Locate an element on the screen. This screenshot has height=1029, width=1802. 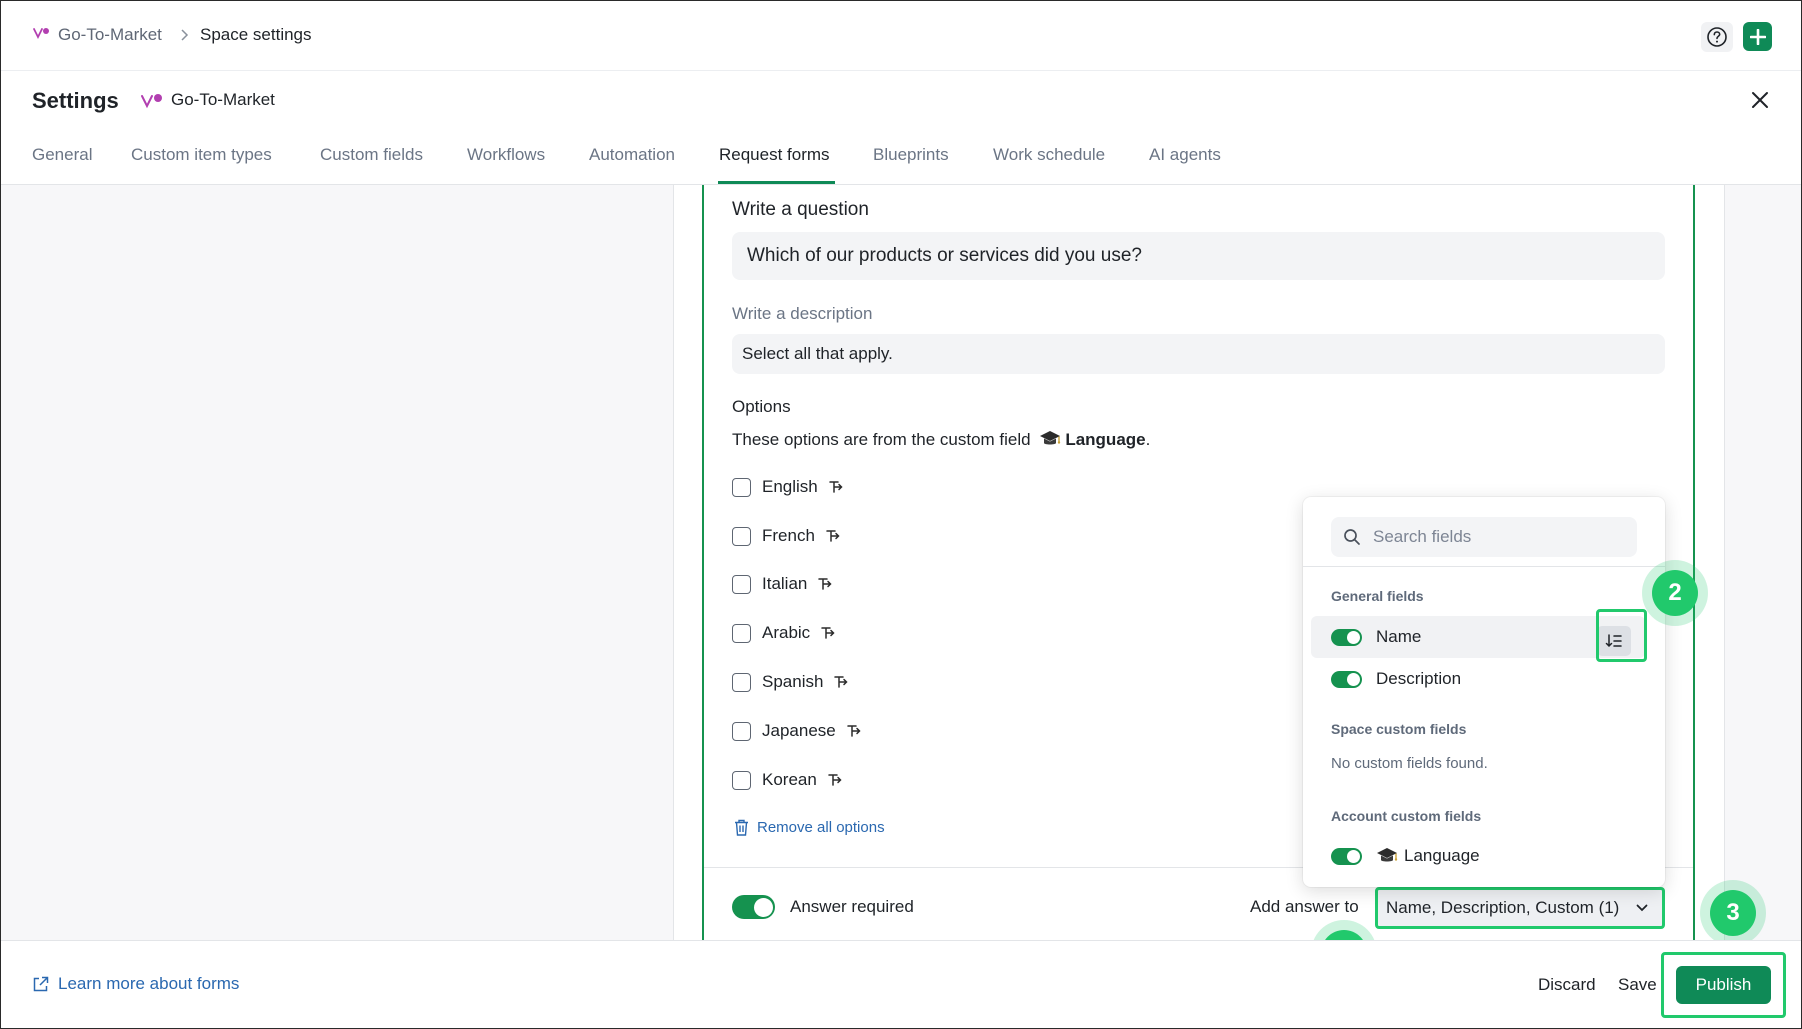
chevron-right-icon is located at coordinates (184, 35).